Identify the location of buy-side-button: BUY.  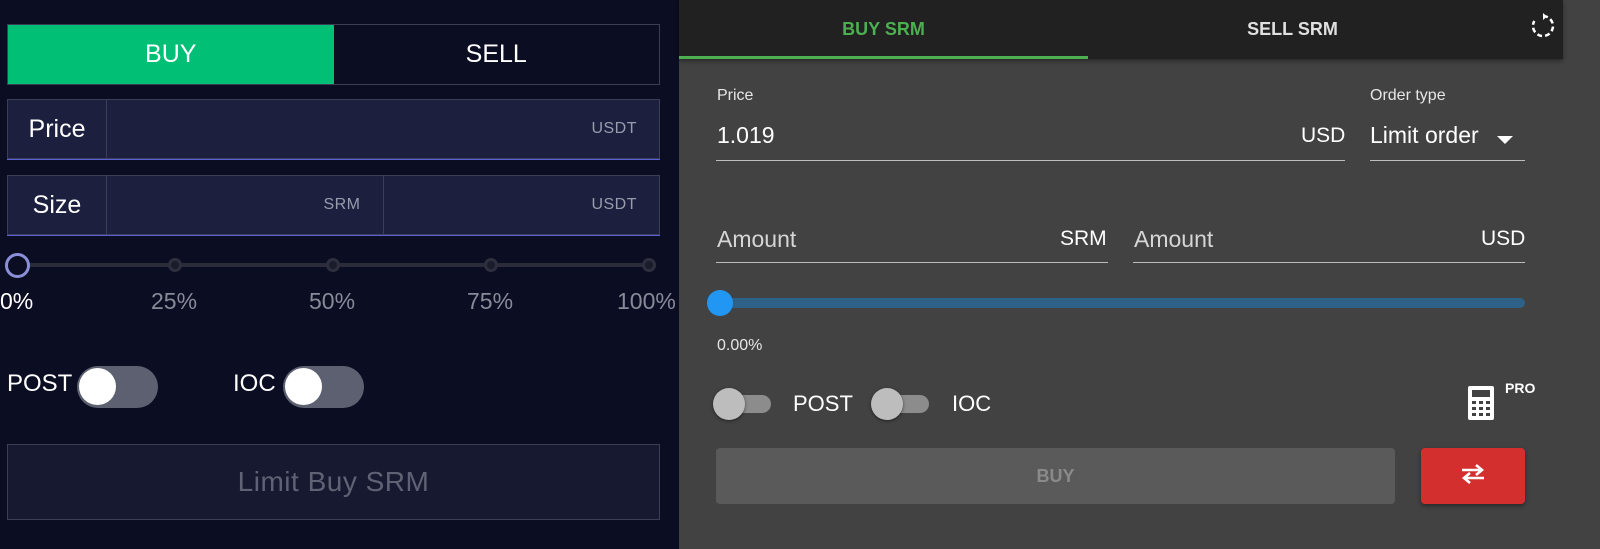
(171, 54).